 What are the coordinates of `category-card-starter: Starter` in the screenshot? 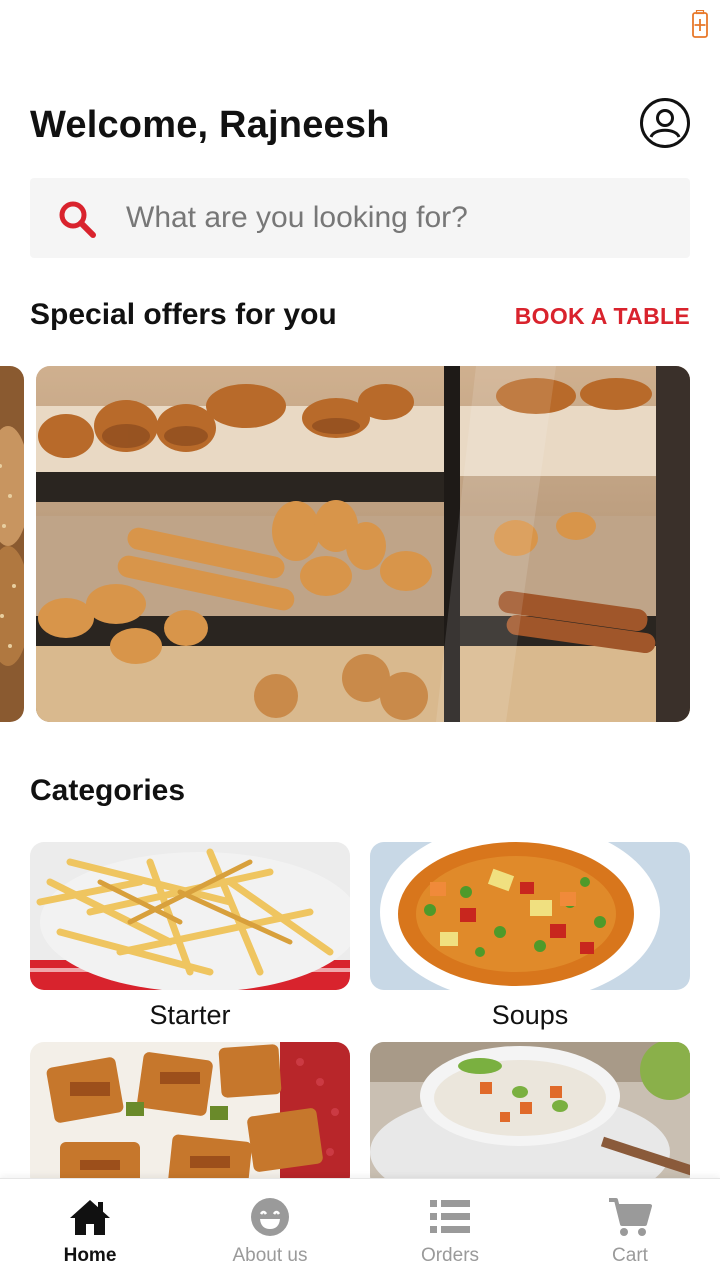 It's located at (190, 936).